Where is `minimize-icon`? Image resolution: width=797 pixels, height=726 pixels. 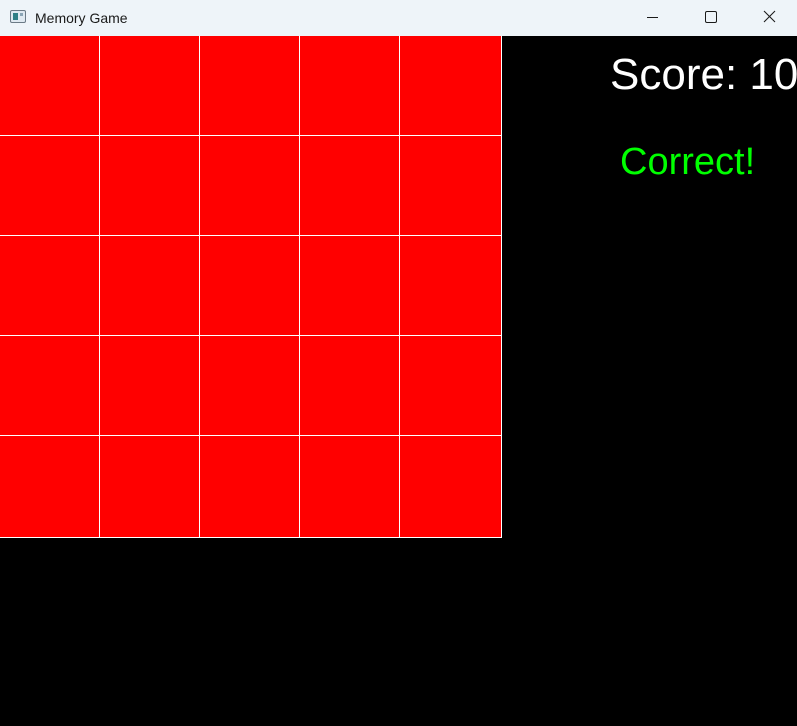
minimize-icon is located at coordinates (652, 17).